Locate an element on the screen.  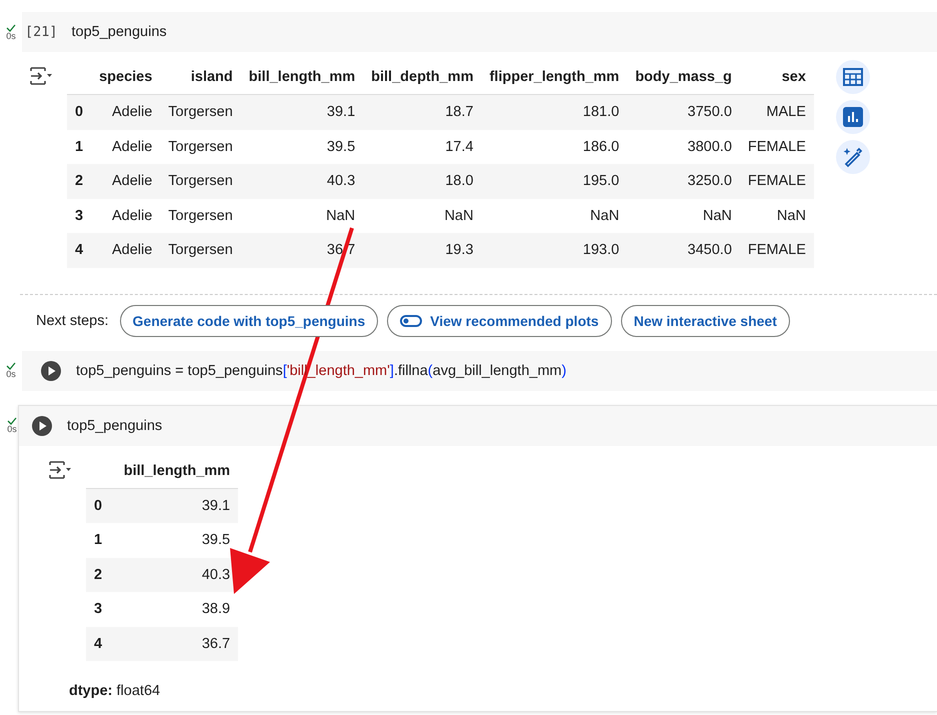
magic-pen-button is located at coordinates (853, 157).